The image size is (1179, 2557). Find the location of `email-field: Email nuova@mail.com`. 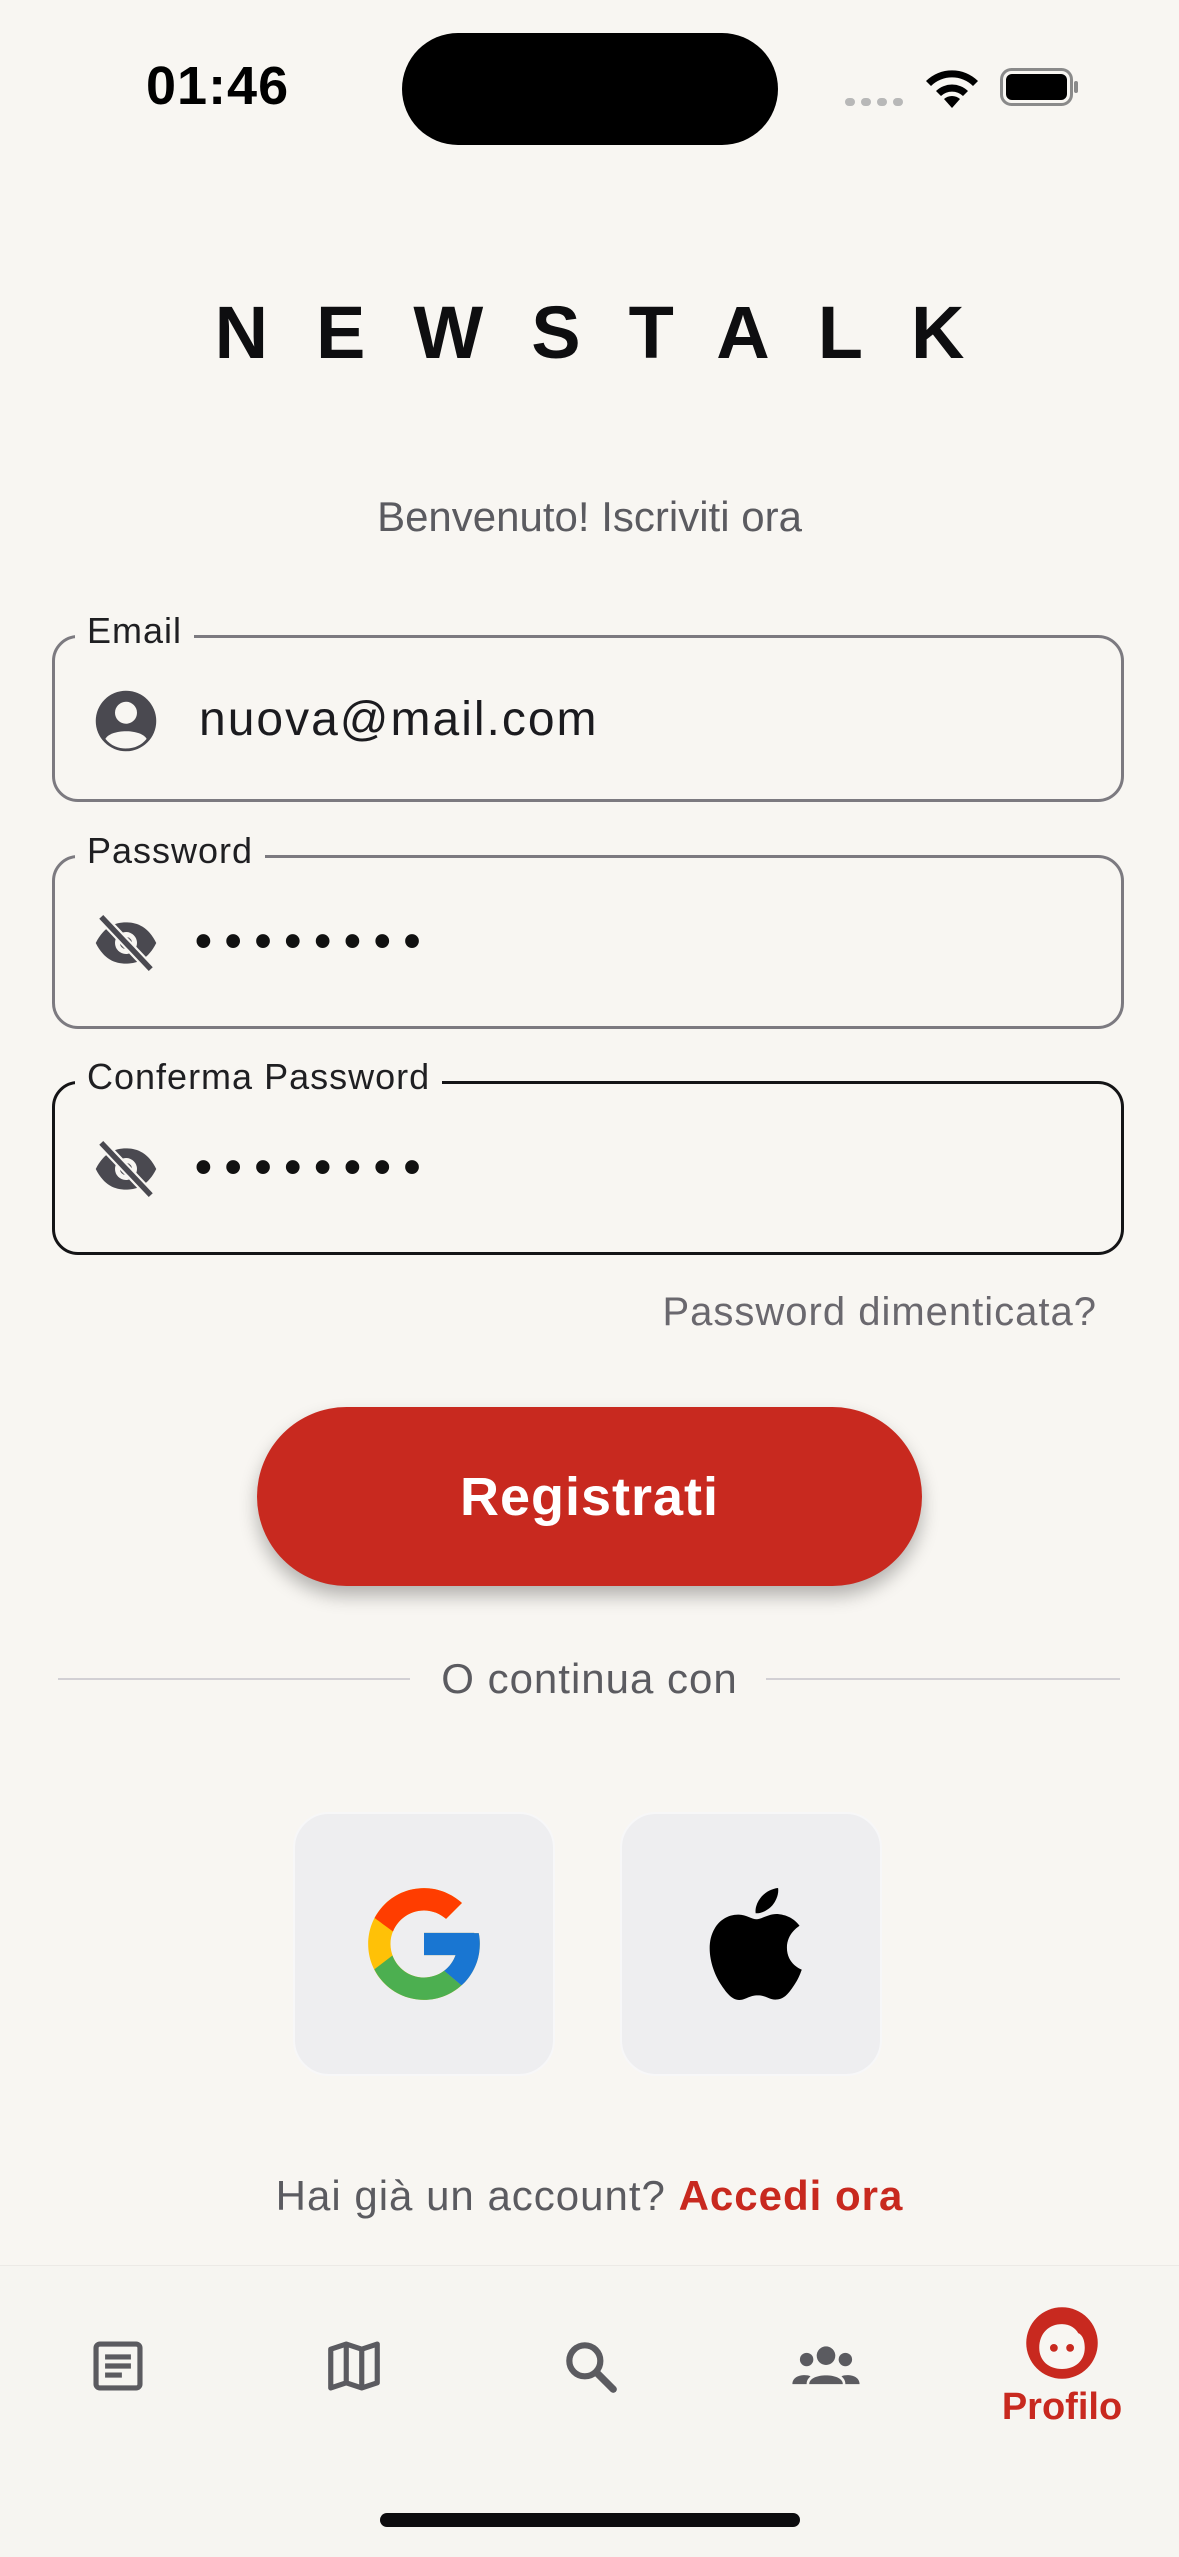

email-field: Email nuova@mail.com is located at coordinates (588, 706).